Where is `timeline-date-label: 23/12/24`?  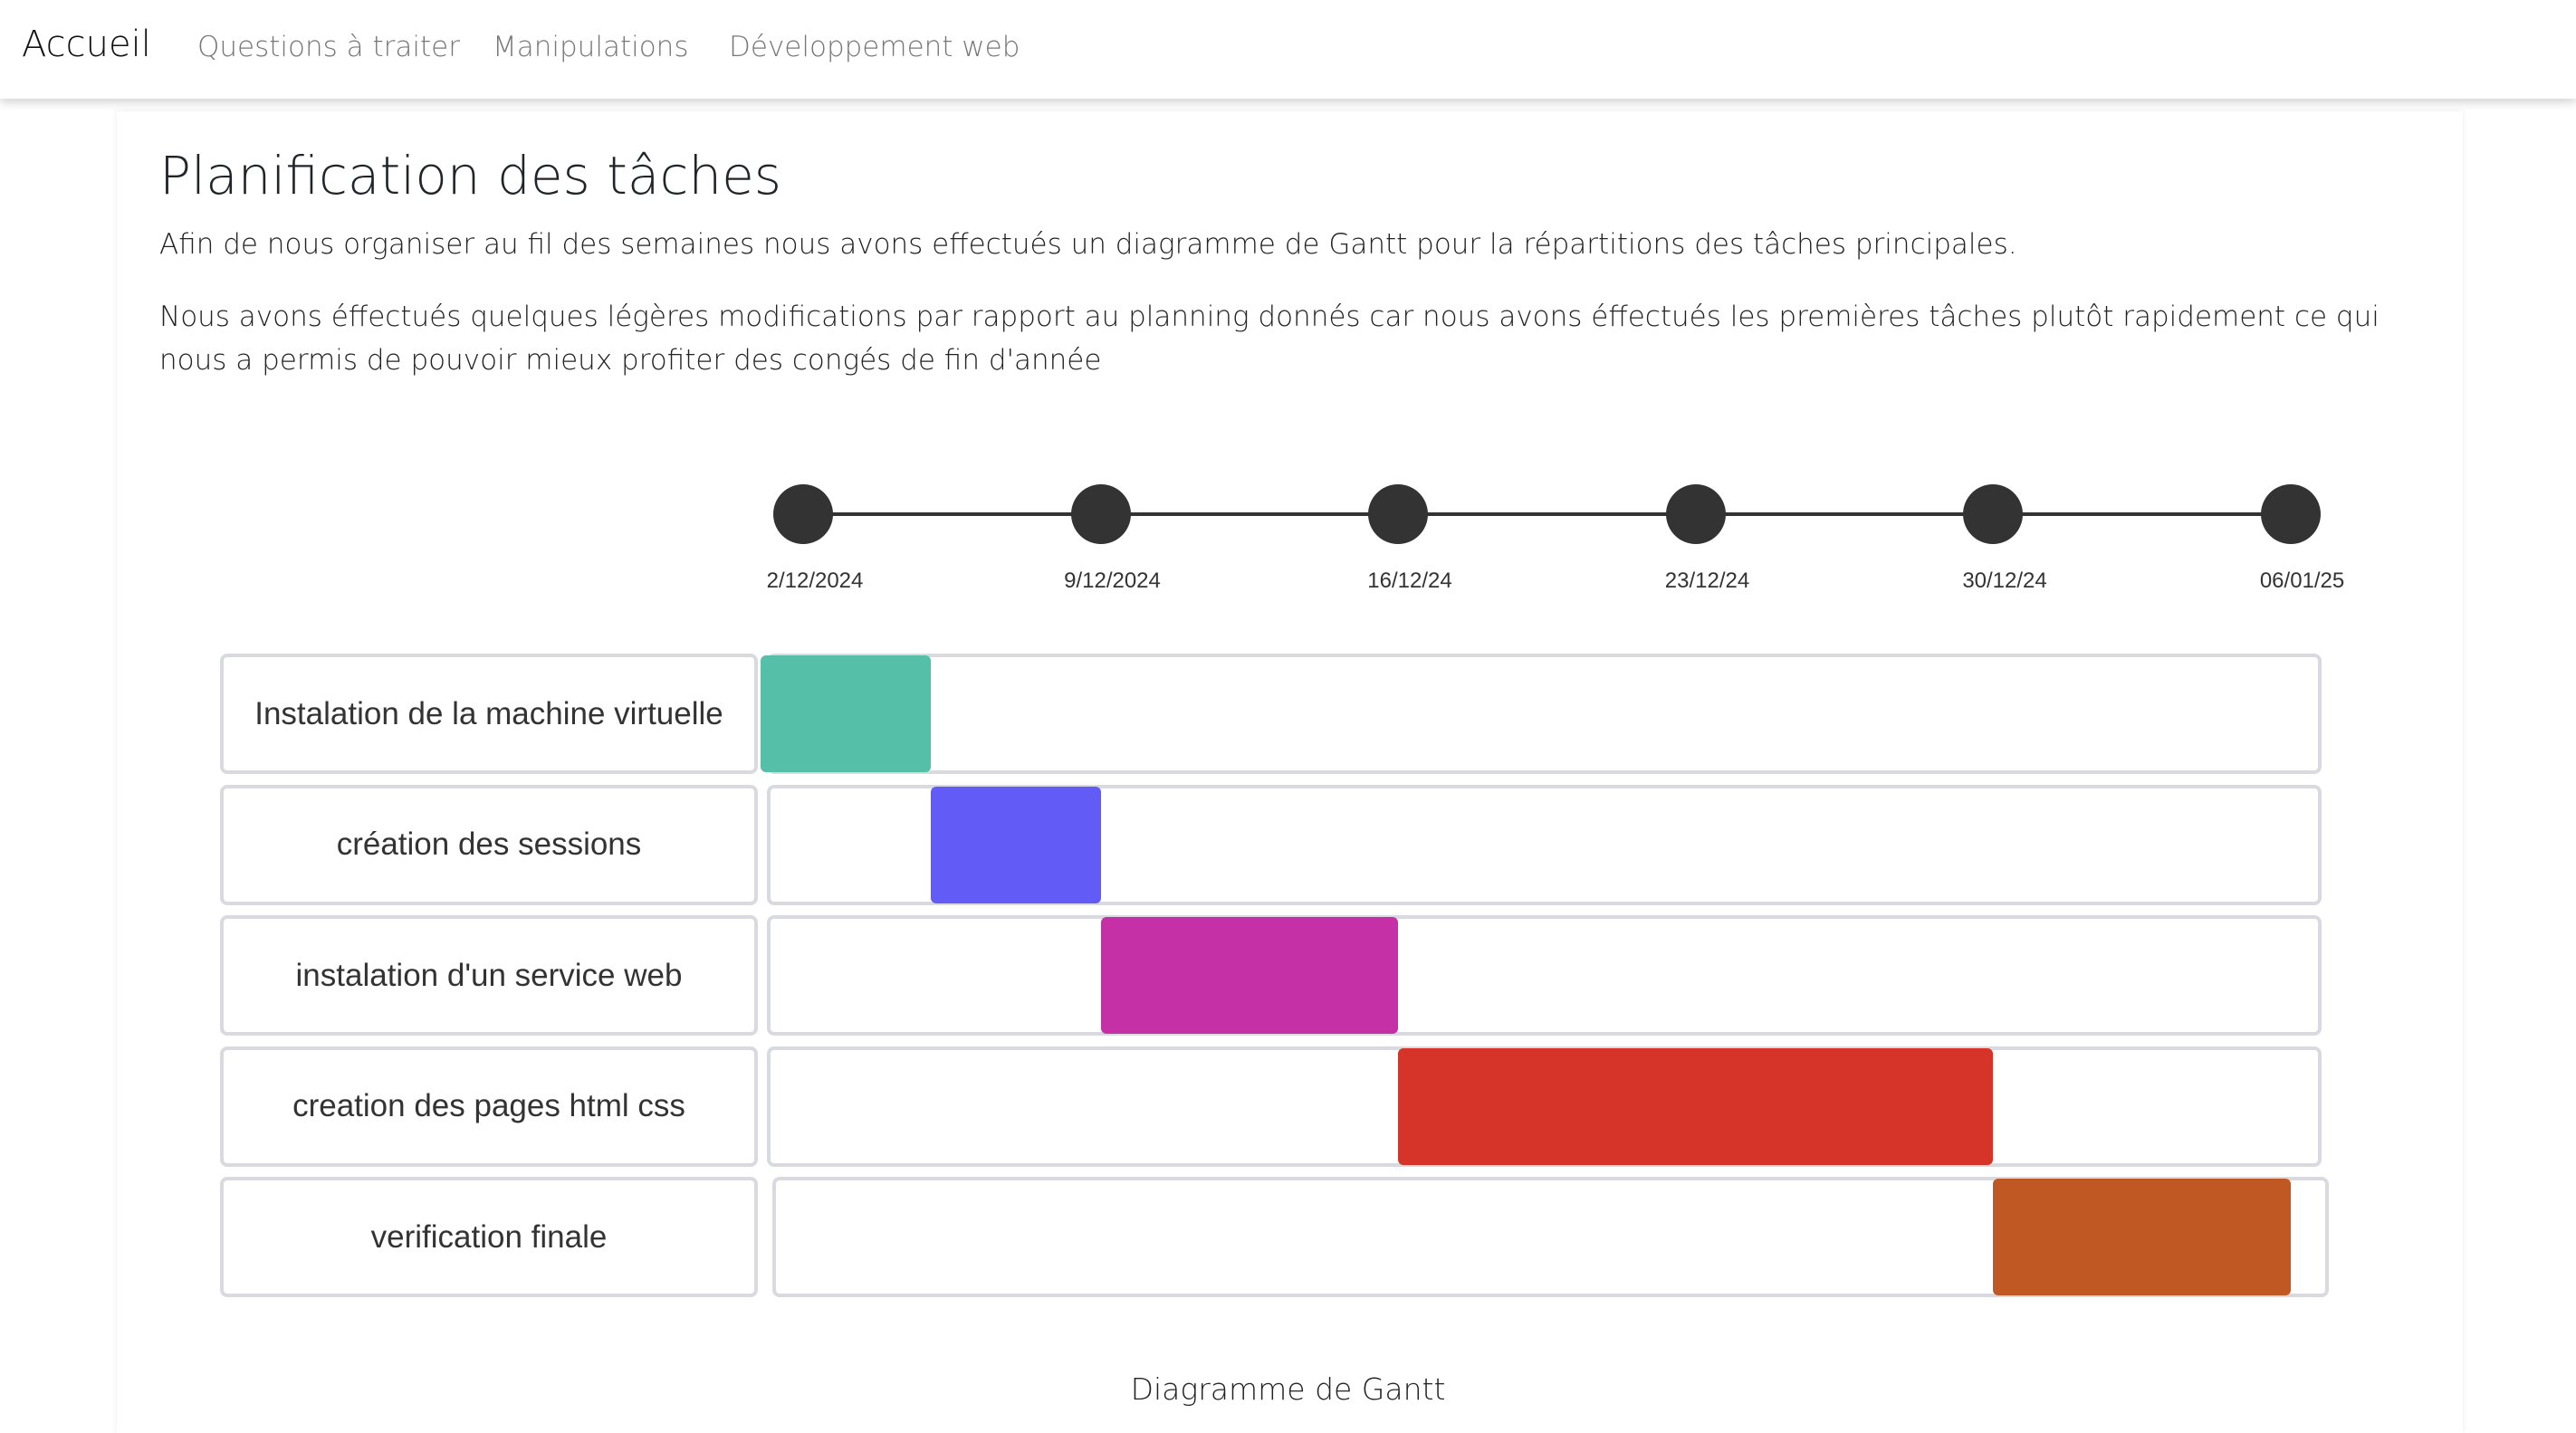
timeline-date-label: 23/12/24 is located at coordinates (1707, 580).